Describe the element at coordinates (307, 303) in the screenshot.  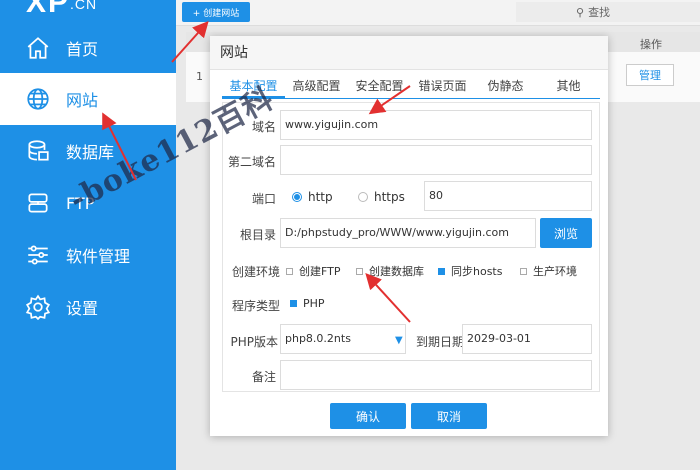
I see `php-checkbox: PHP` at that location.